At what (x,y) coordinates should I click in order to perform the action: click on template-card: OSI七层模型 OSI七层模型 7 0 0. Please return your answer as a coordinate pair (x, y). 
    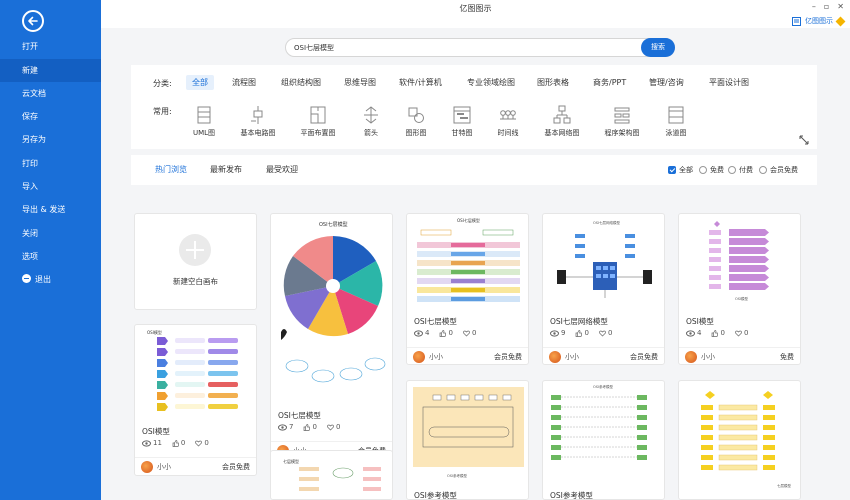
    Looking at the image, I should click on (331, 336).